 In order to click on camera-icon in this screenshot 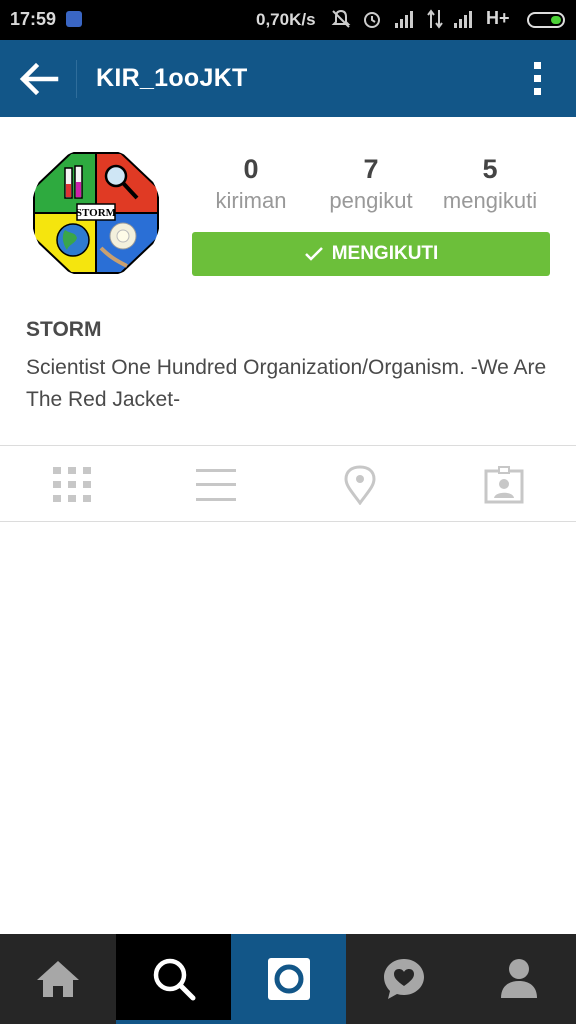, I will do `click(288, 979)`.